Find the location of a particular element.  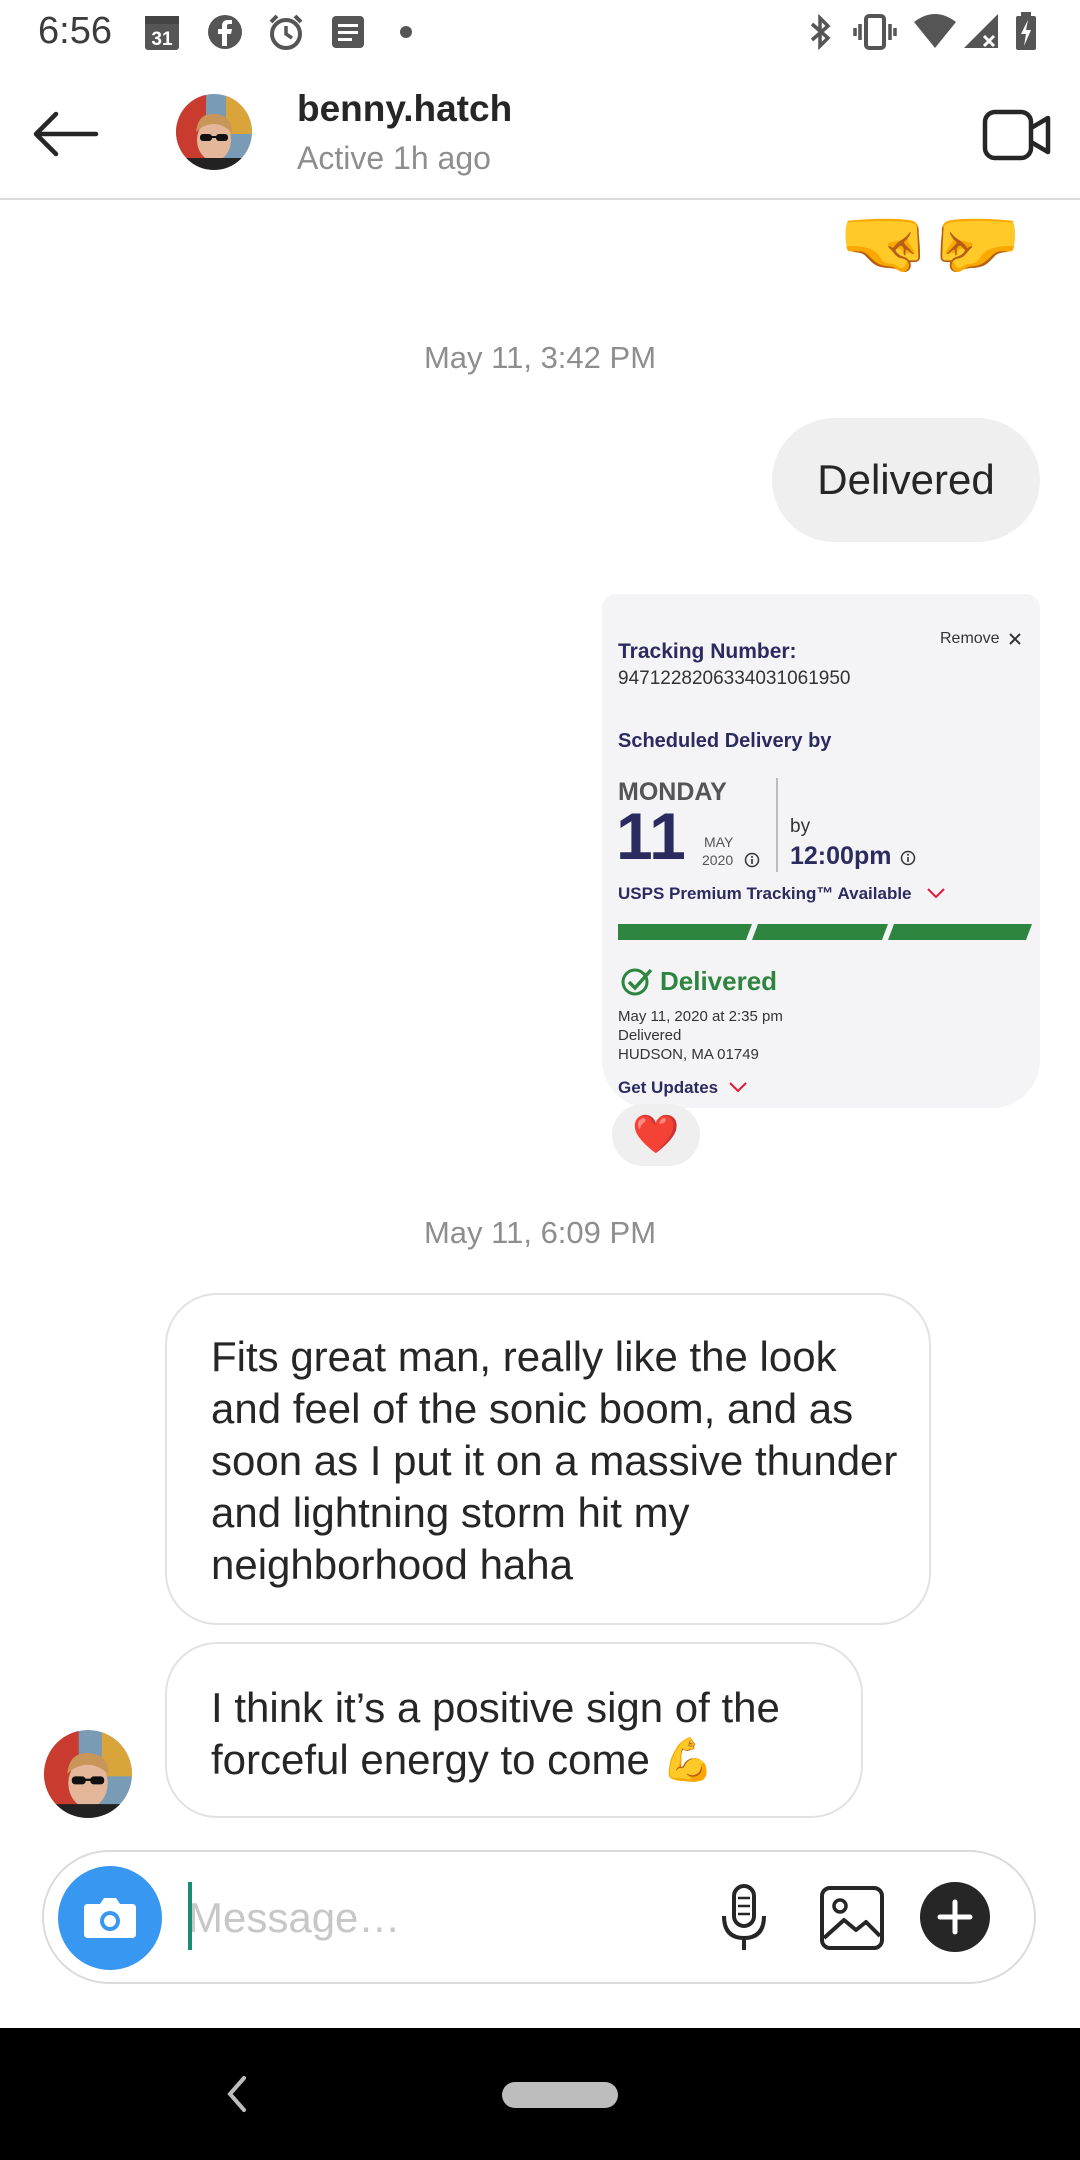

delivery-by-time: 12:00pm is located at coordinates (841, 856).